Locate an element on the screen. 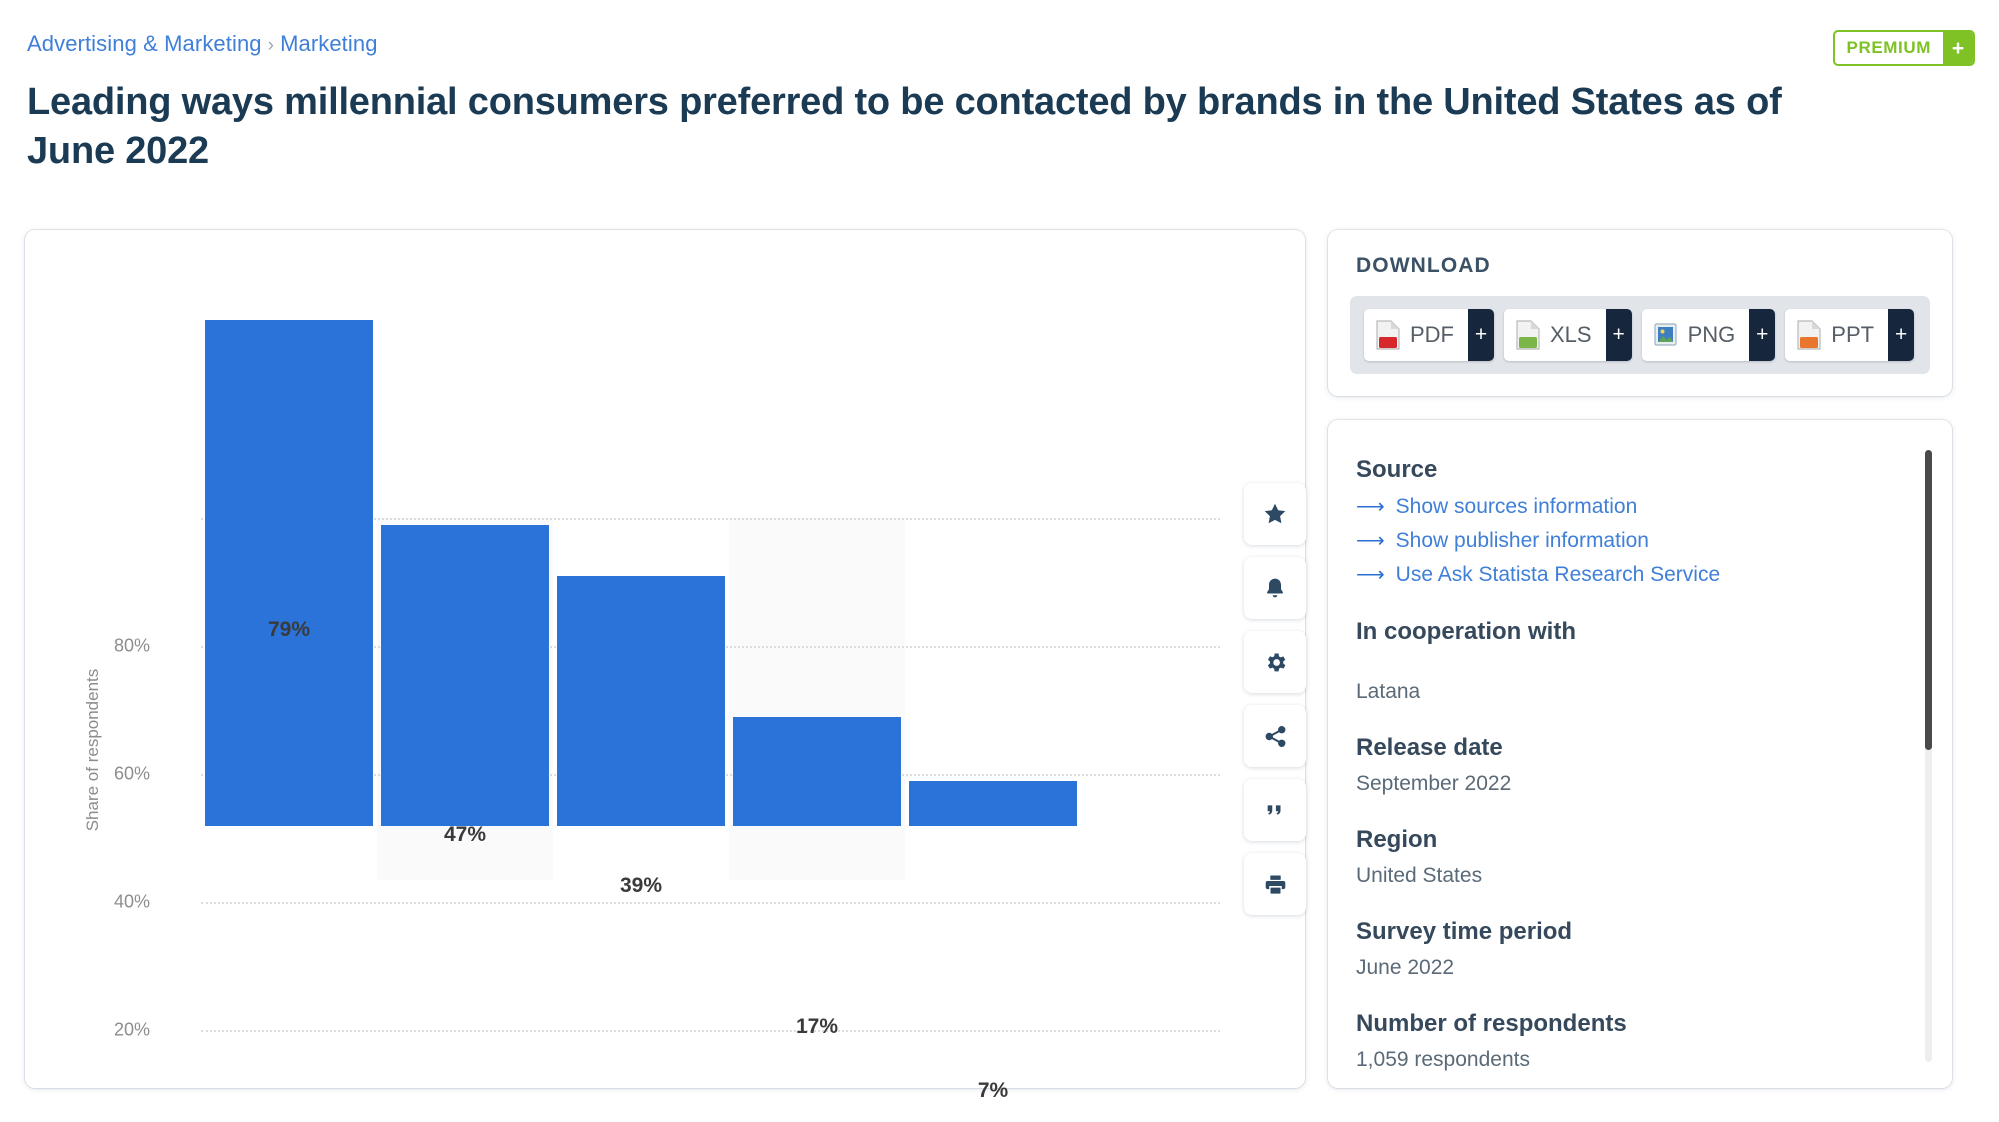 This screenshot has height=1122, width=1999. cooperation-heading: In cooperation with is located at coordinates (1466, 631).